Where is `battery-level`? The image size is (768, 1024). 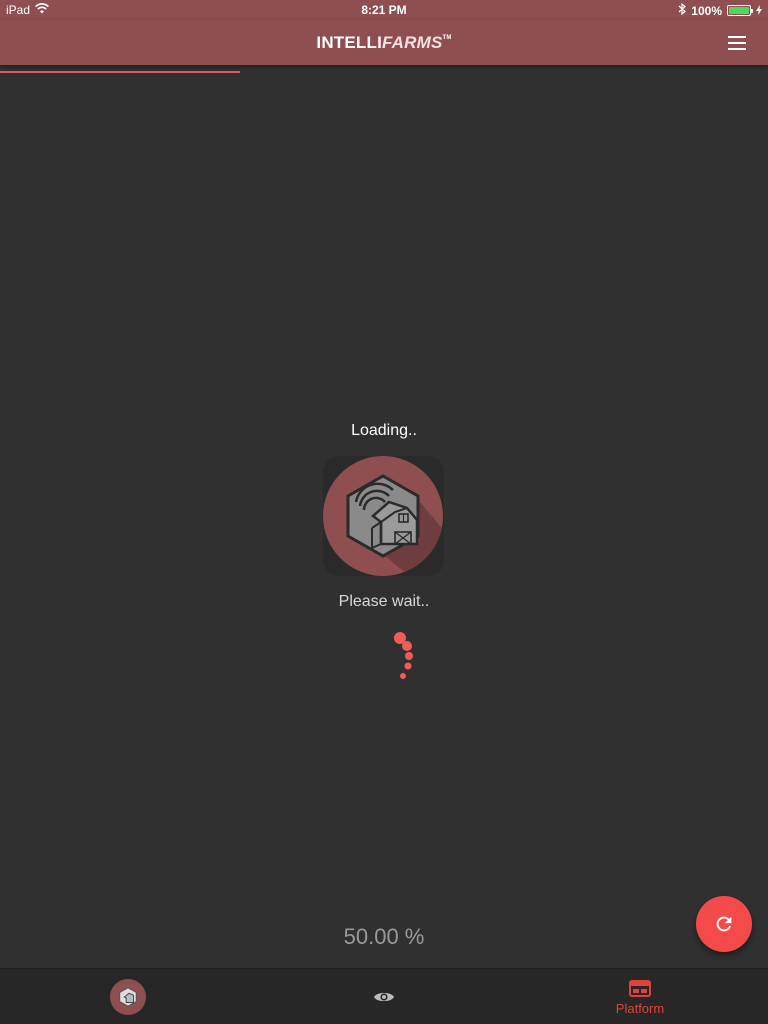
battery-level is located at coordinates (739, 10).